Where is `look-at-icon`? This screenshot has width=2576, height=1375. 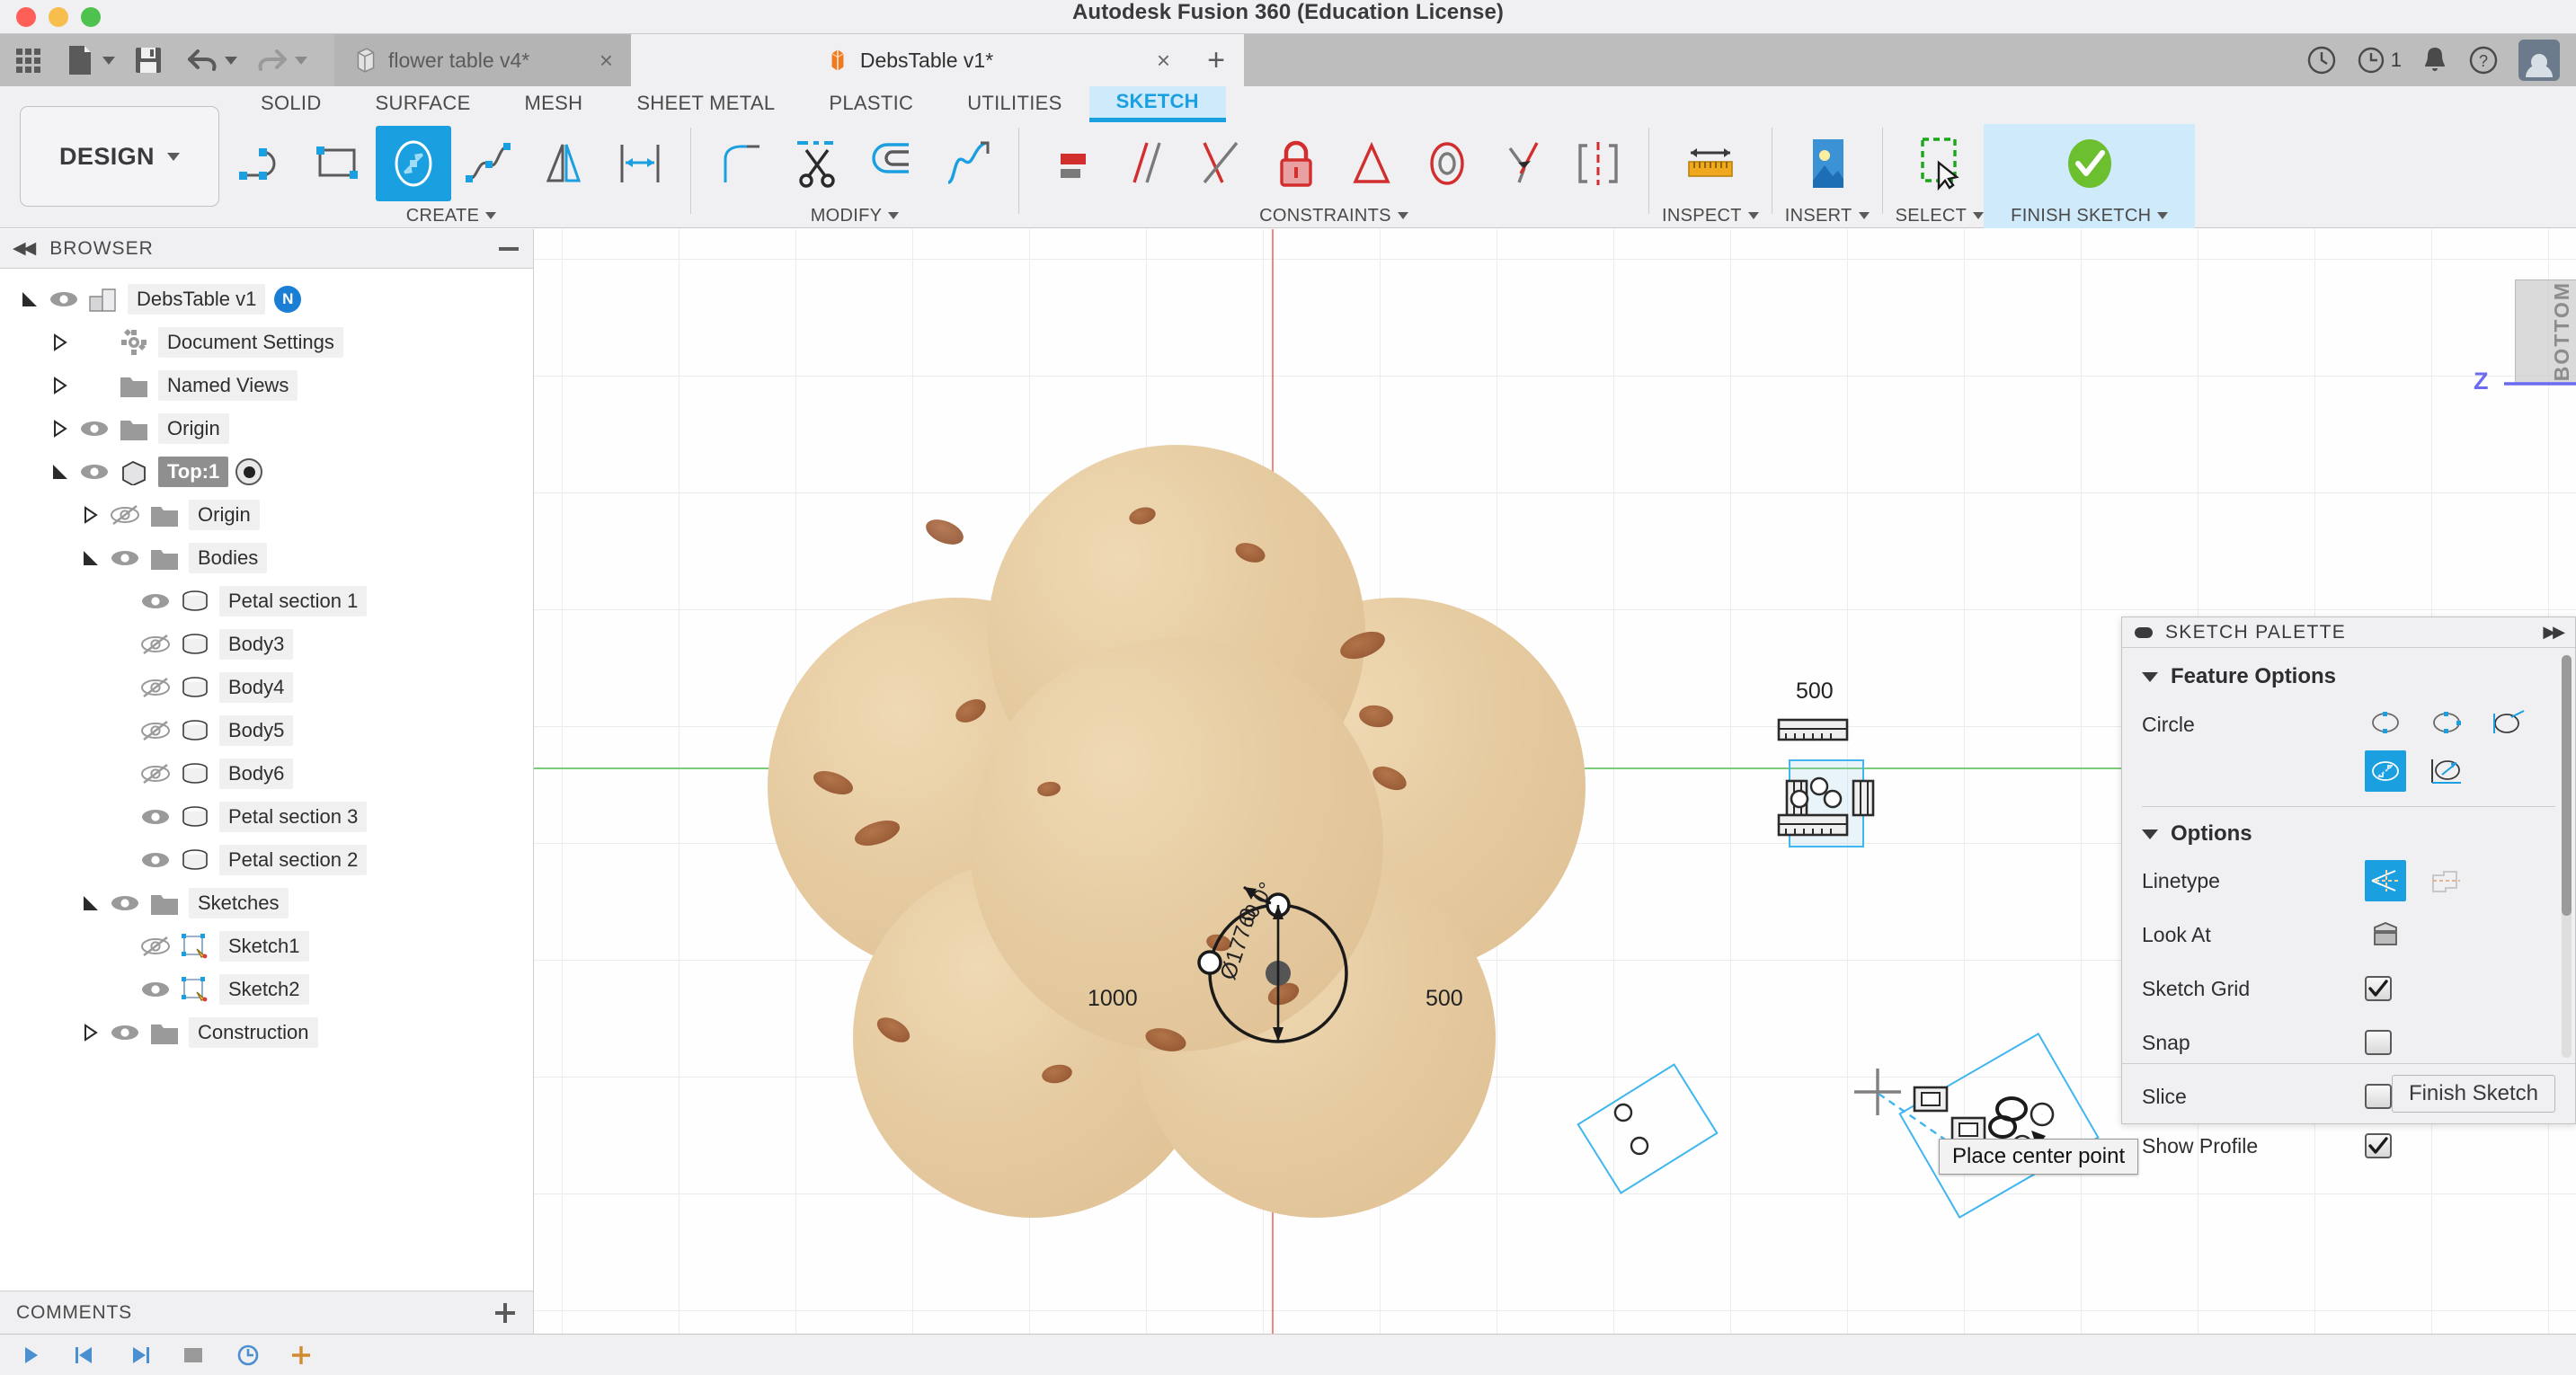
look-at-icon is located at coordinates (2385, 935).